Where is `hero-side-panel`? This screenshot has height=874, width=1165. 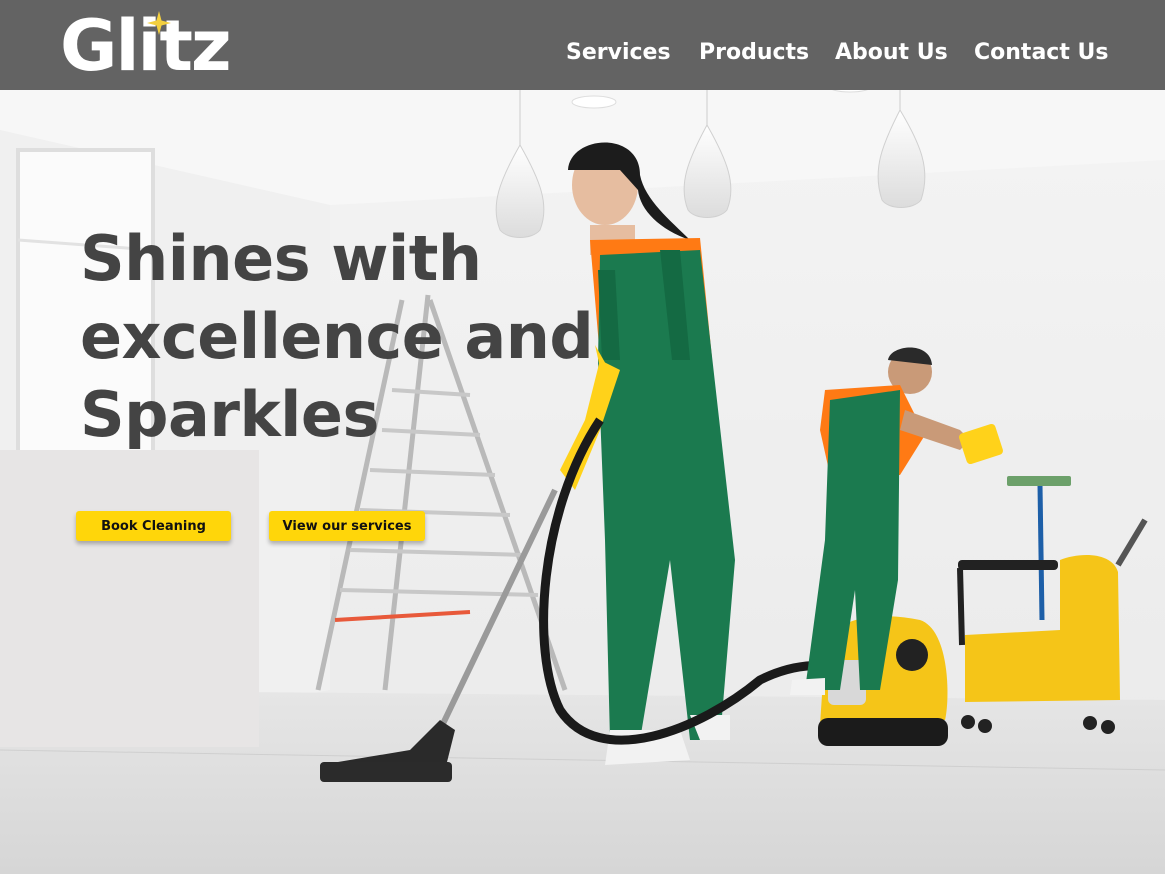
hero-side-panel is located at coordinates (129, 598).